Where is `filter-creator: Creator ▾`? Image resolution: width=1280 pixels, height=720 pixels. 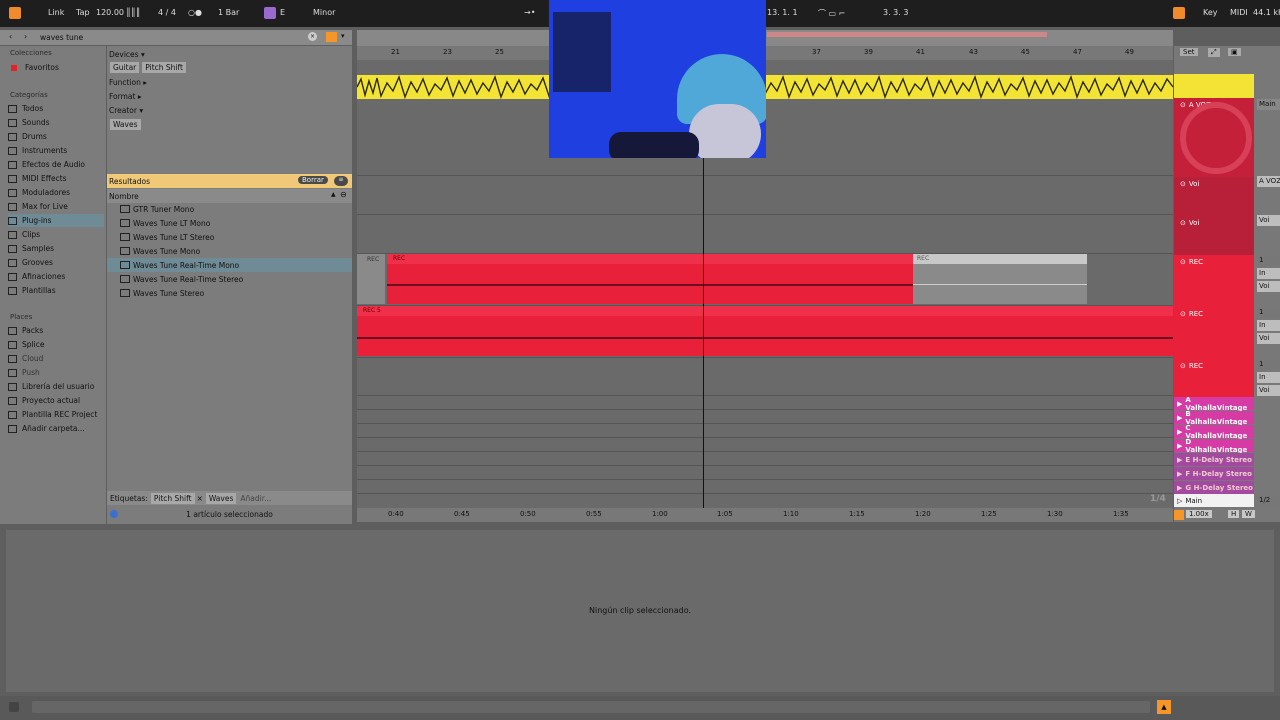 filter-creator: Creator ▾ is located at coordinates (229, 110).